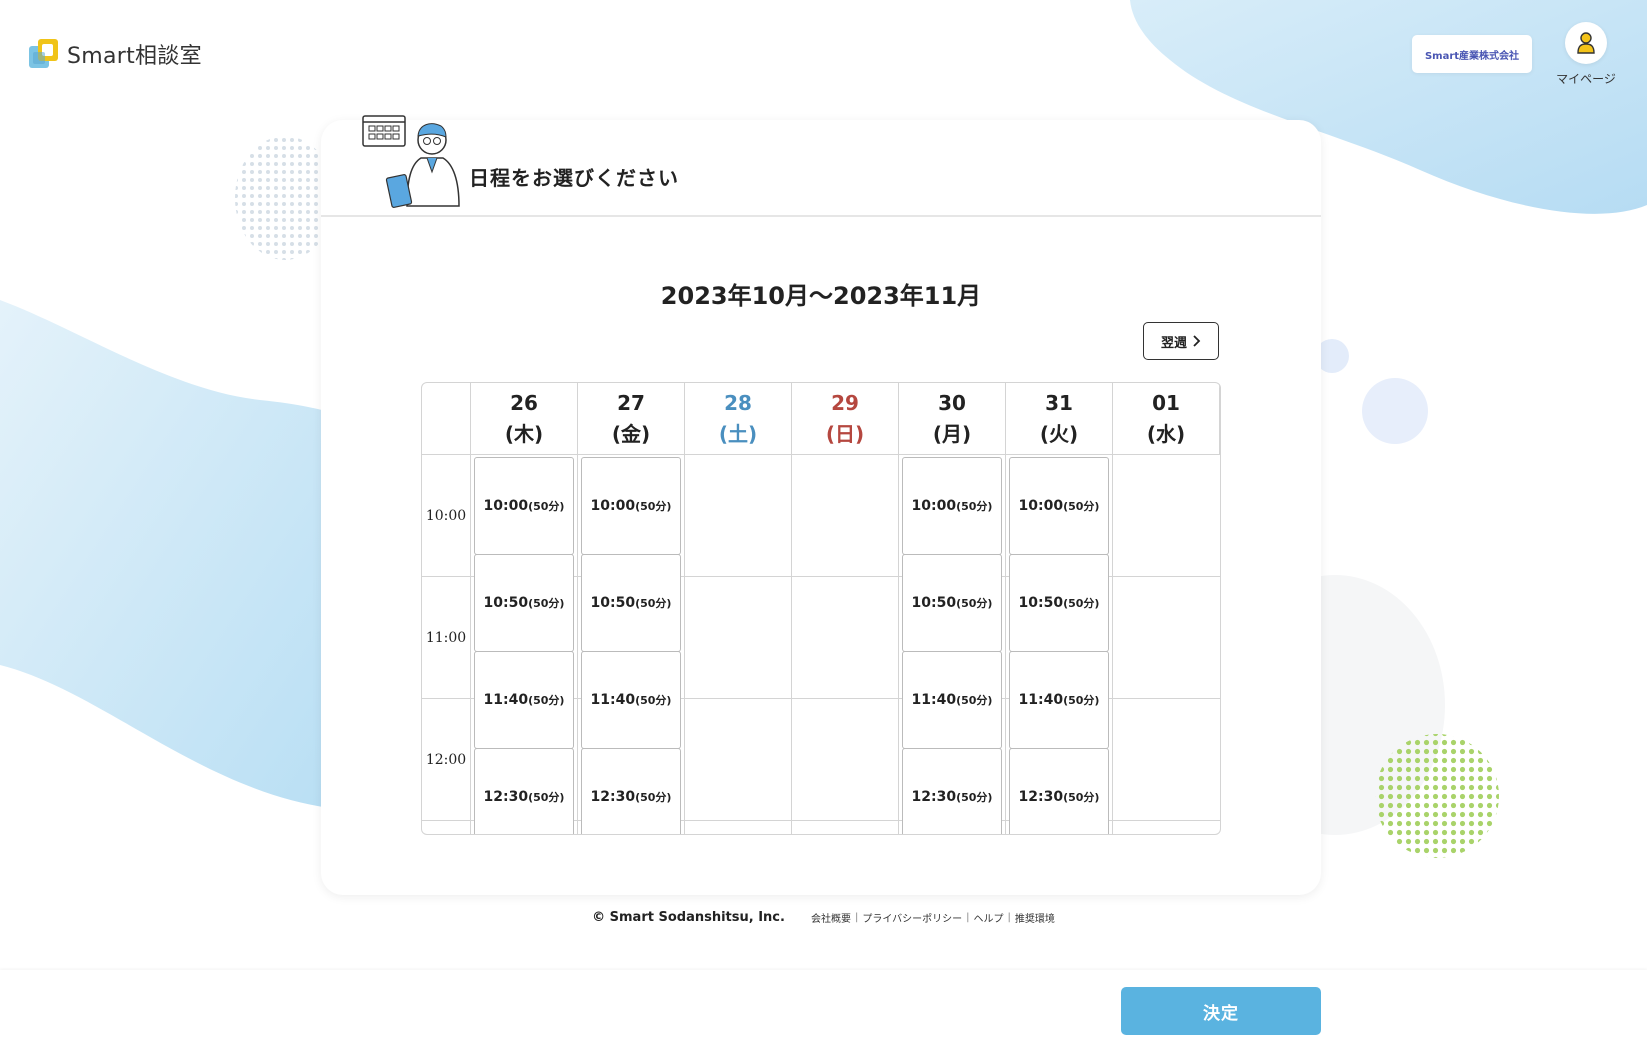 This screenshot has width=1647, height=1045. Describe the element at coordinates (845, 433) in the screenshot. I see `day-weekday: (日)` at that location.